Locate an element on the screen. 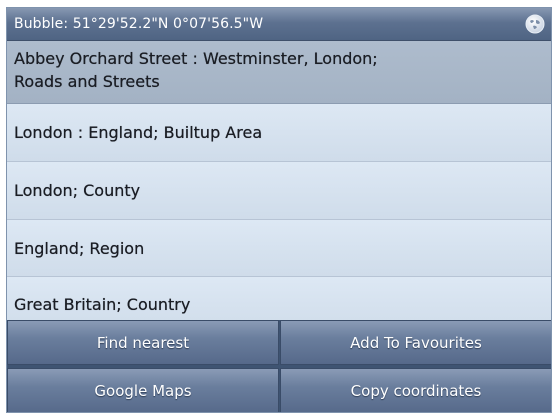 The width and height of the screenshot is (554, 420). list-item-label: Great Britain; Country is located at coordinates (102, 304).